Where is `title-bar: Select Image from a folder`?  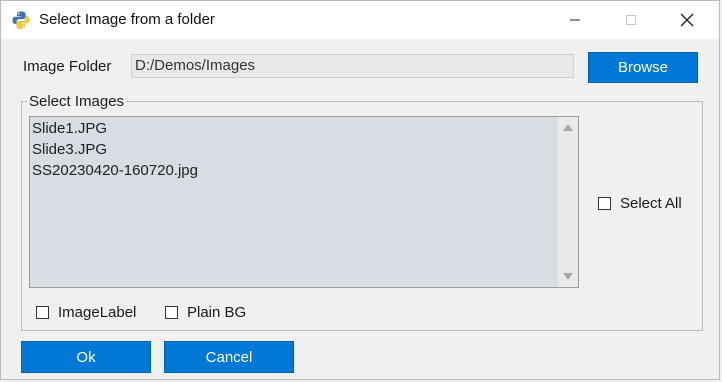
title-bar: Select Image from a folder is located at coordinates (360, 20).